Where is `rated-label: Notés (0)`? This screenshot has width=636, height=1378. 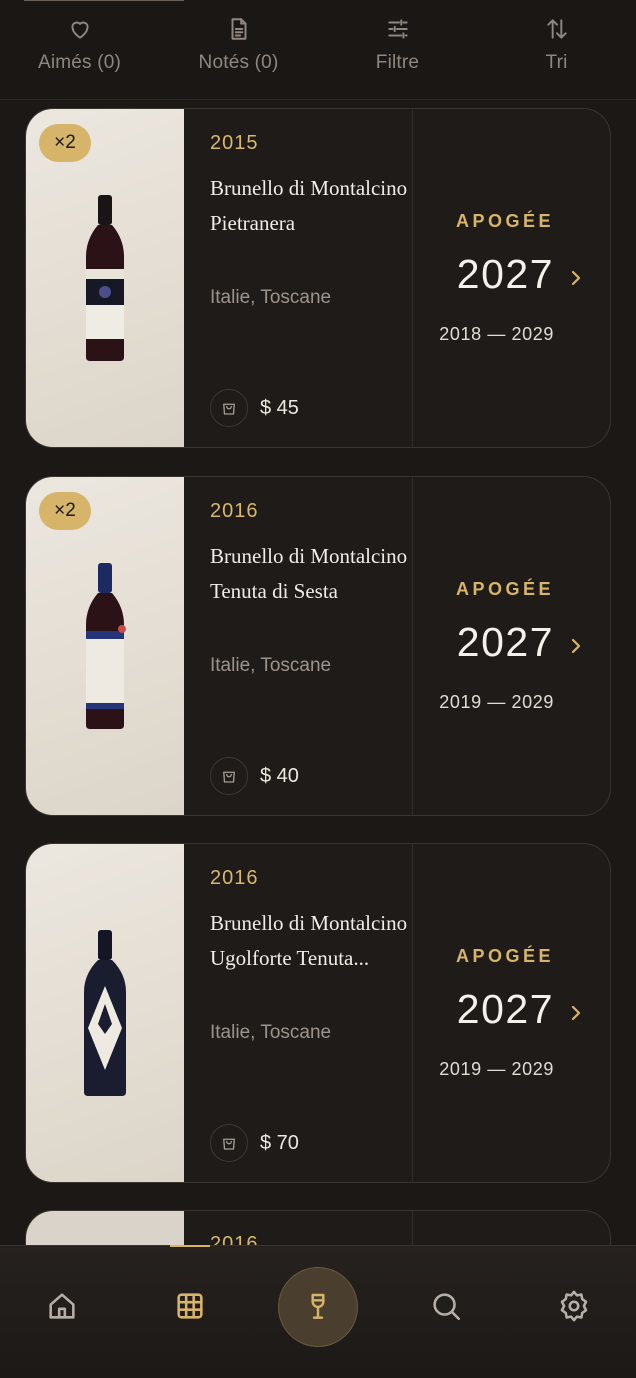 rated-label: Notés (0) is located at coordinates (238, 62).